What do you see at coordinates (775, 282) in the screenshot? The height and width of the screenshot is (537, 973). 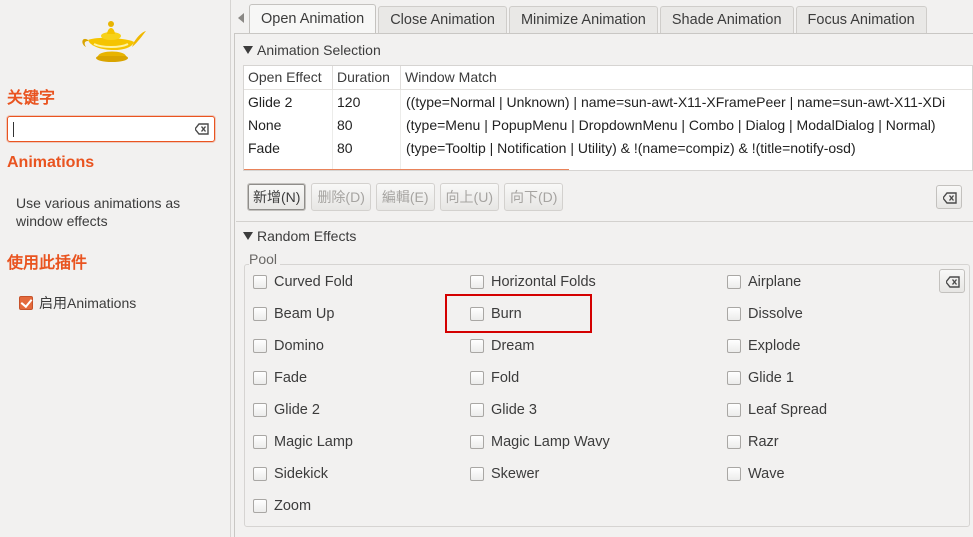 I see `effect-label: Airplane` at bounding box center [775, 282].